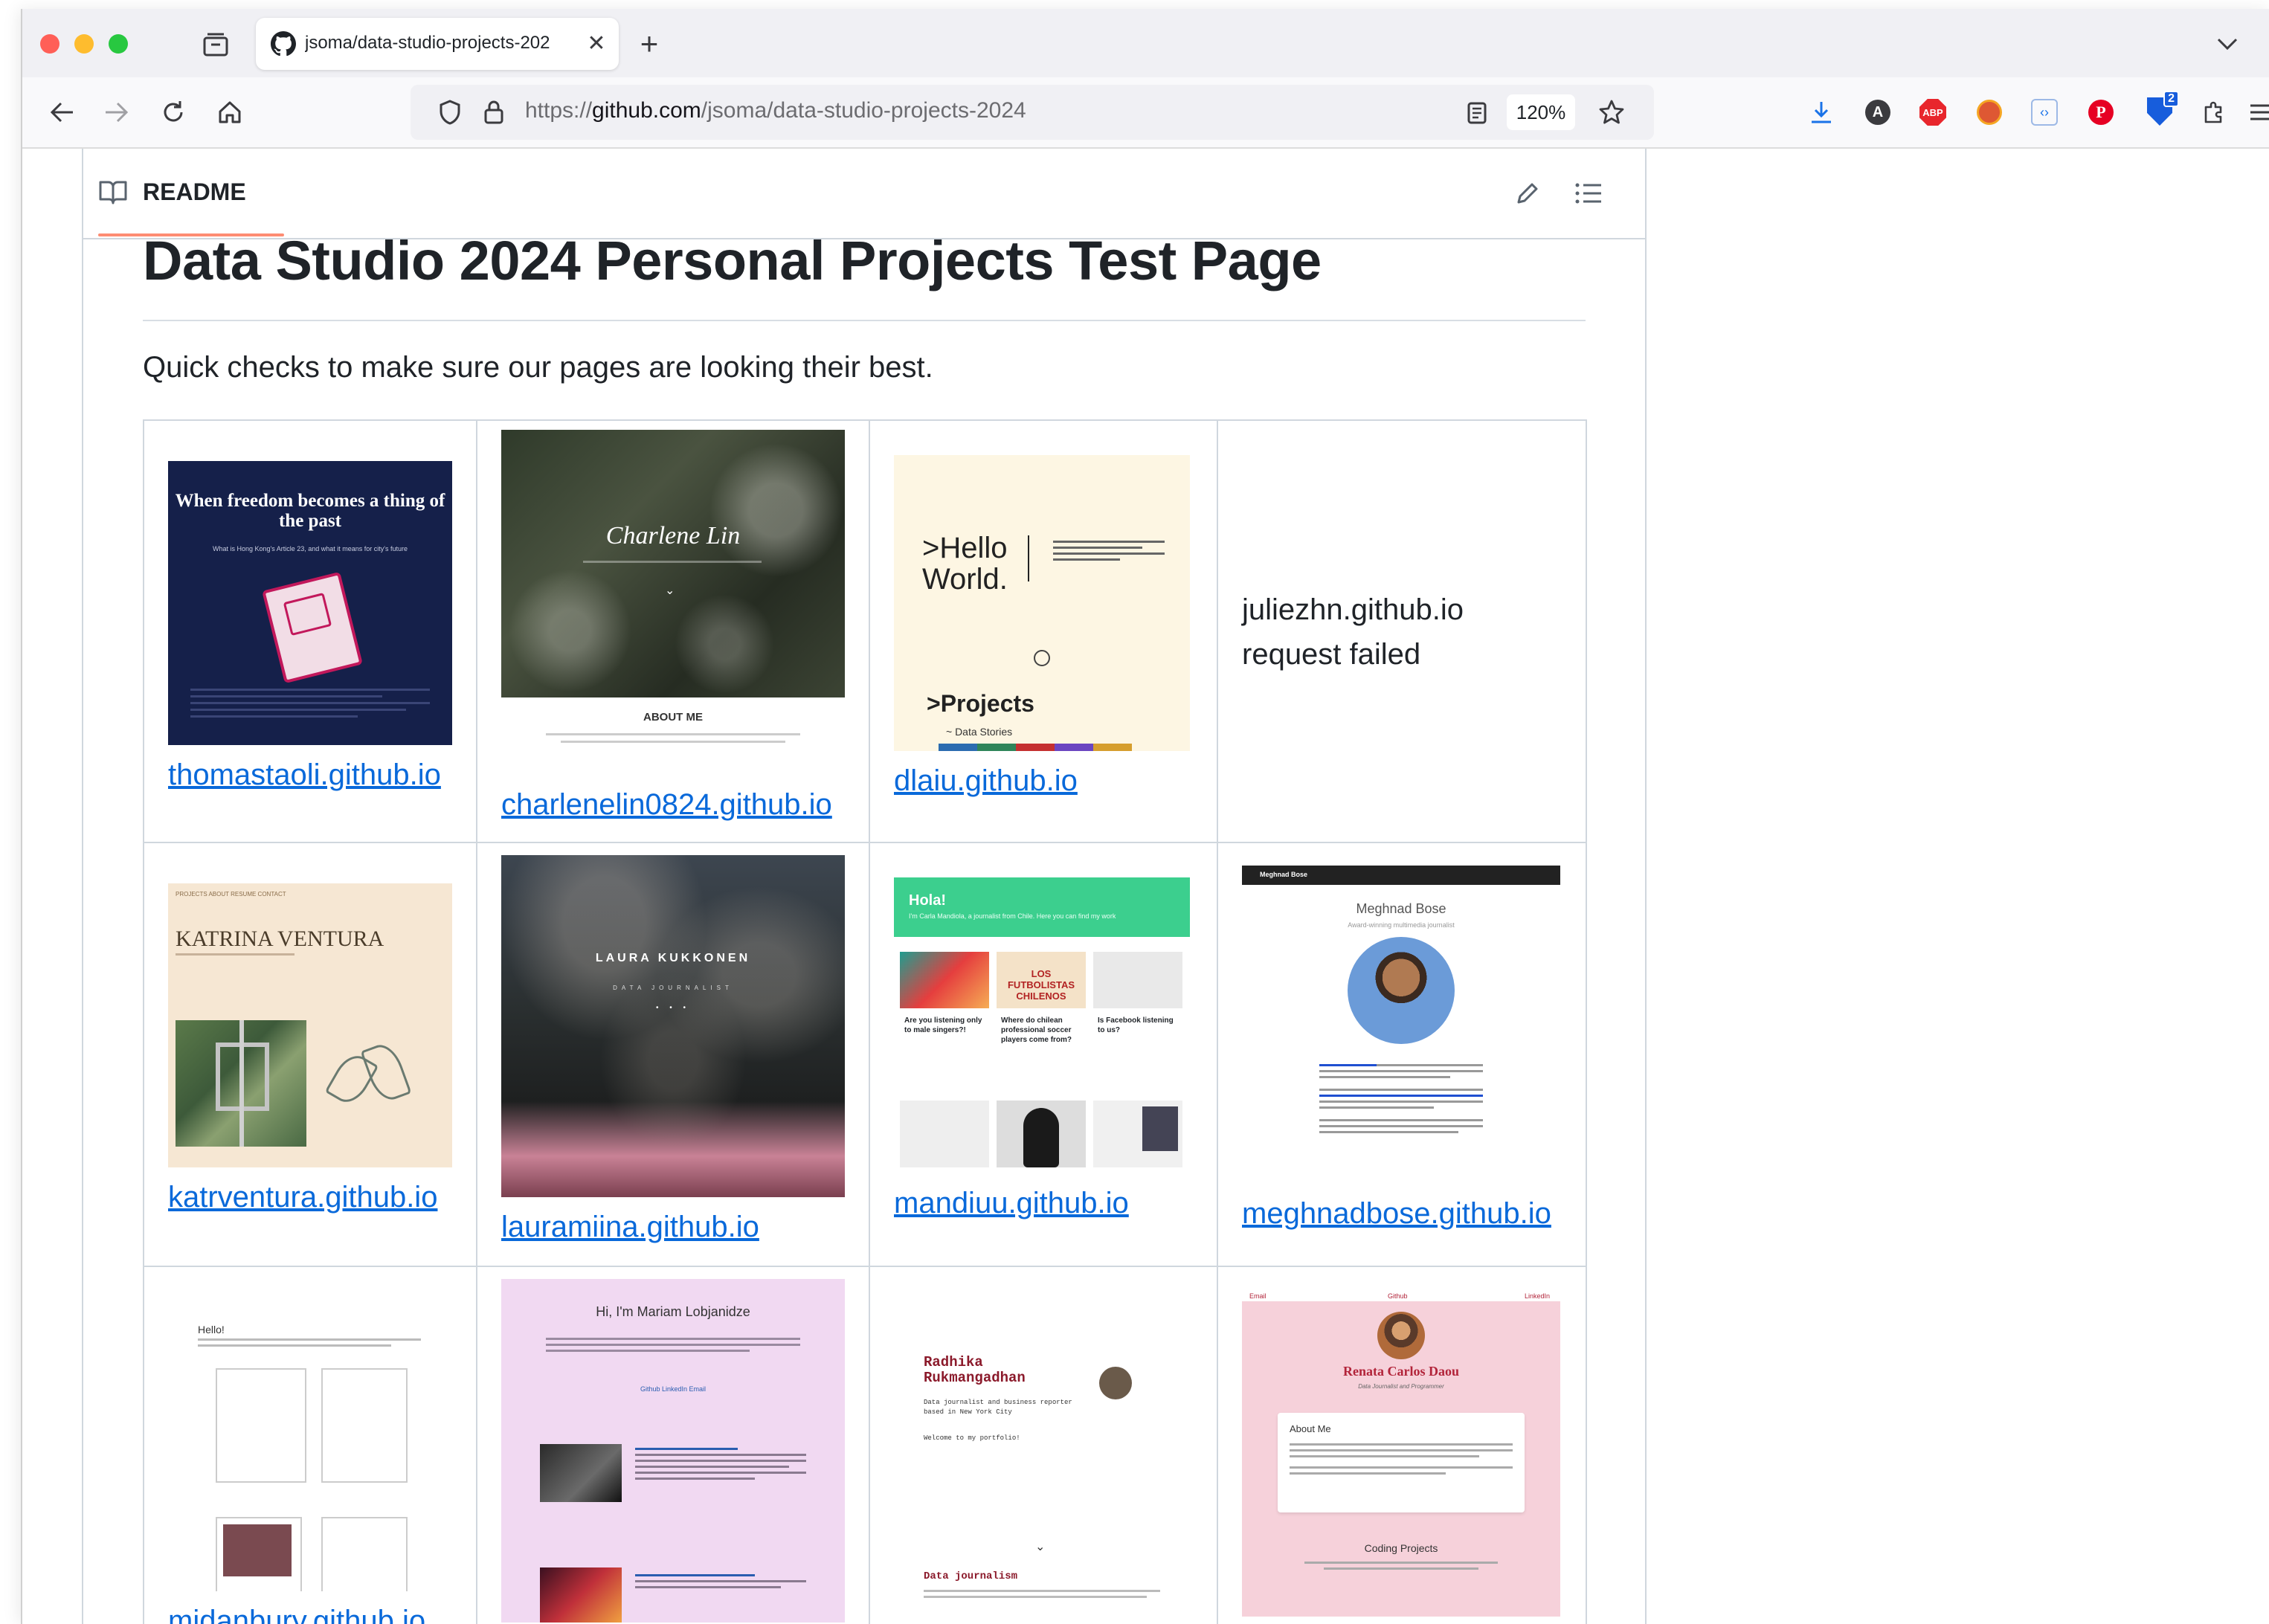 The image size is (2269, 1624). What do you see at coordinates (673, 1389) in the screenshot?
I see `thumb-links: Github LinkedIn Email` at bounding box center [673, 1389].